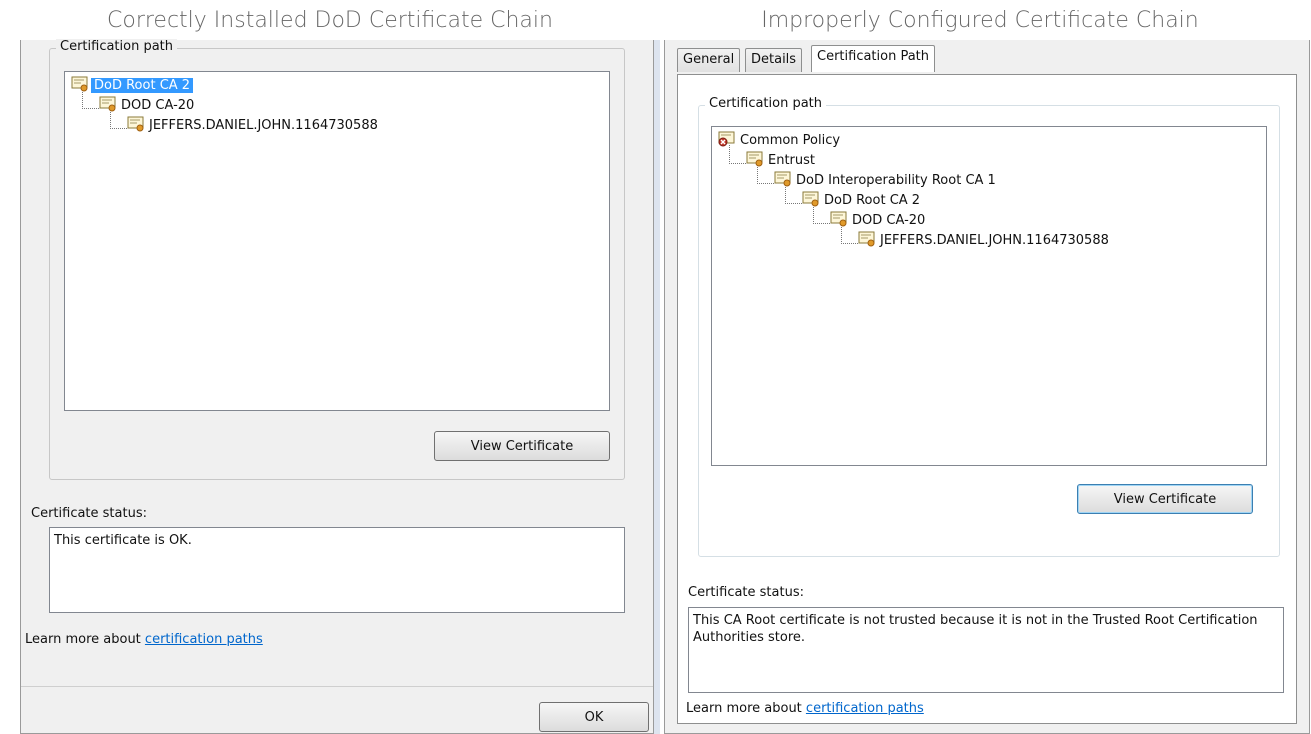 This screenshot has width=1311, height=734. I want to click on tab-strip: General Details Certification Path, so click(987, 59).